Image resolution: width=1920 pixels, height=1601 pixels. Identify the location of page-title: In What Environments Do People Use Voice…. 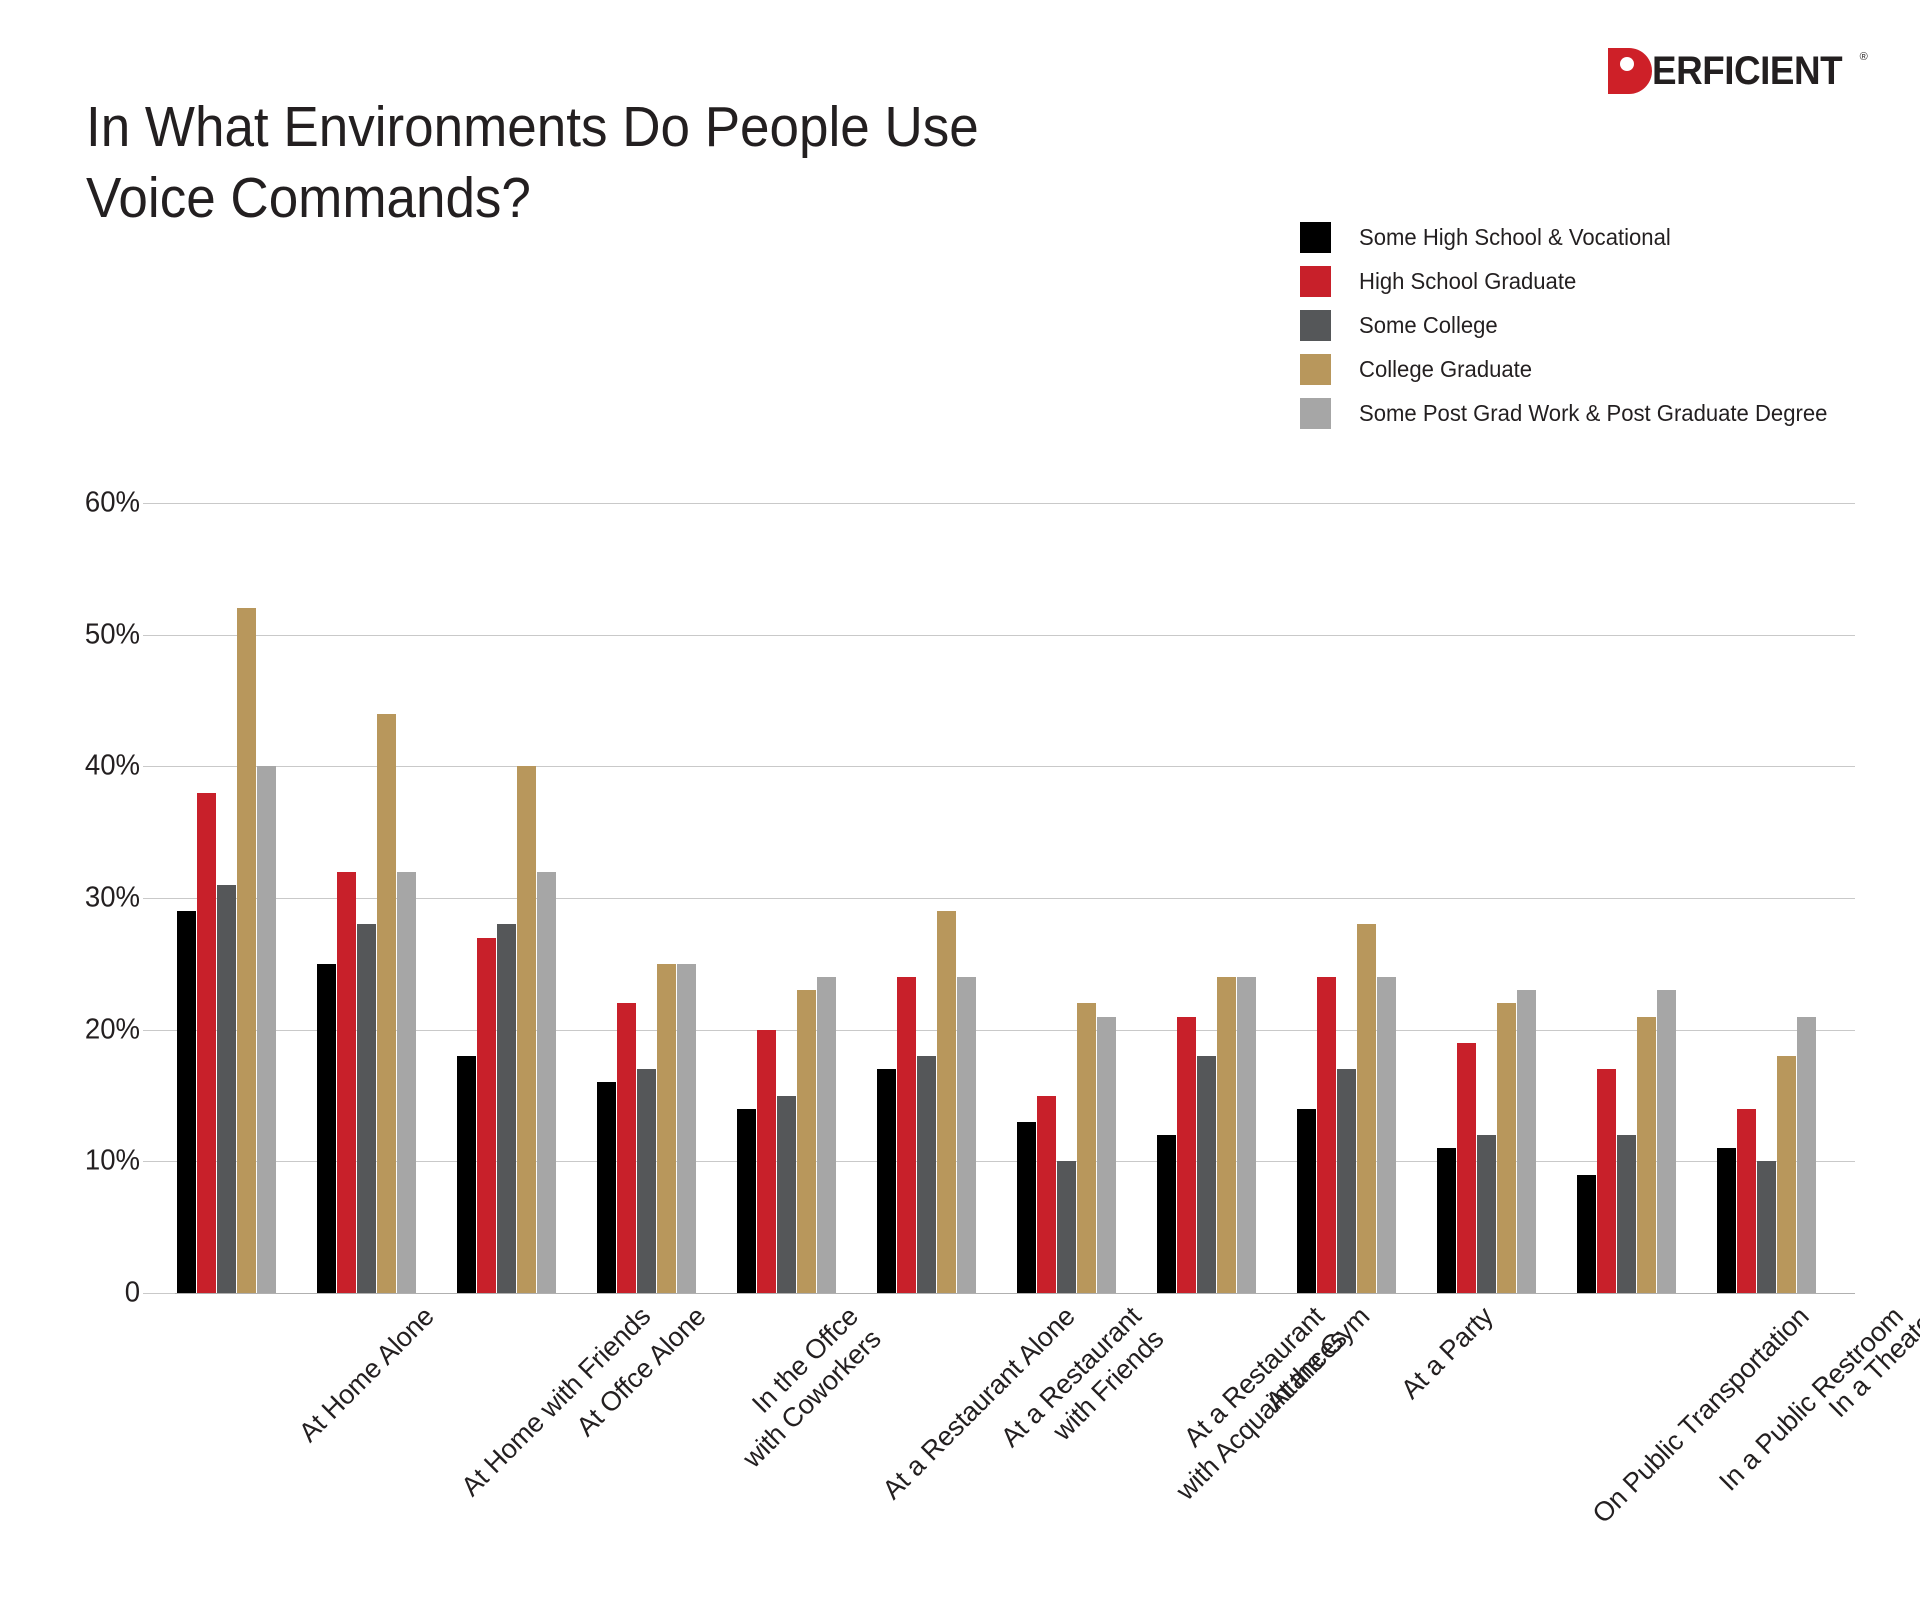
(532, 163).